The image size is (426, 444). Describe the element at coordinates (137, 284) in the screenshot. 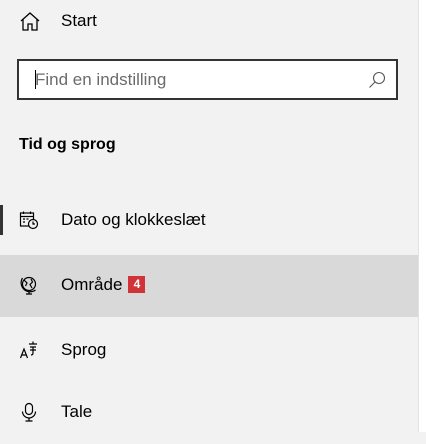

I see `notification-badge: 4` at that location.